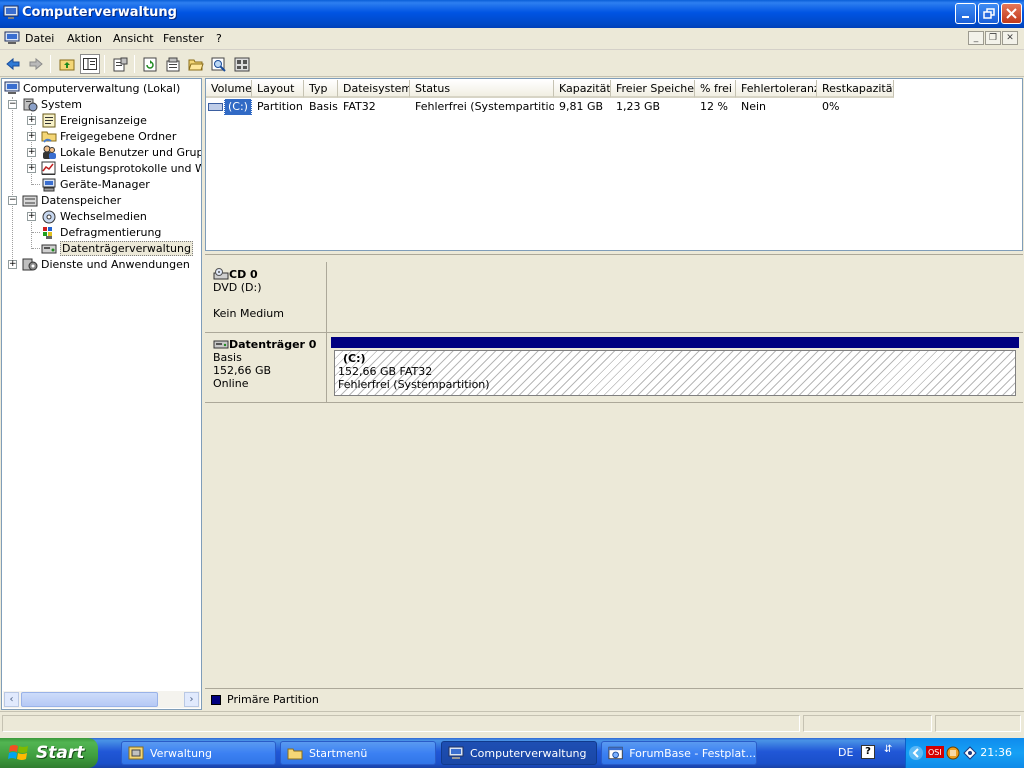 This screenshot has height=768, width=1024. What do you see at coordinates (120, 64) in the screenshot?
I see `properties-button` at bounding box center [120, 64].